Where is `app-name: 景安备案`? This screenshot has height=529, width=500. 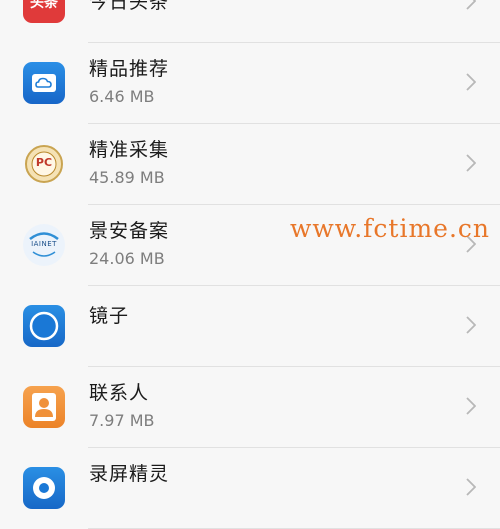 app-name: 景安备案 is located at coordinates (129, 231).